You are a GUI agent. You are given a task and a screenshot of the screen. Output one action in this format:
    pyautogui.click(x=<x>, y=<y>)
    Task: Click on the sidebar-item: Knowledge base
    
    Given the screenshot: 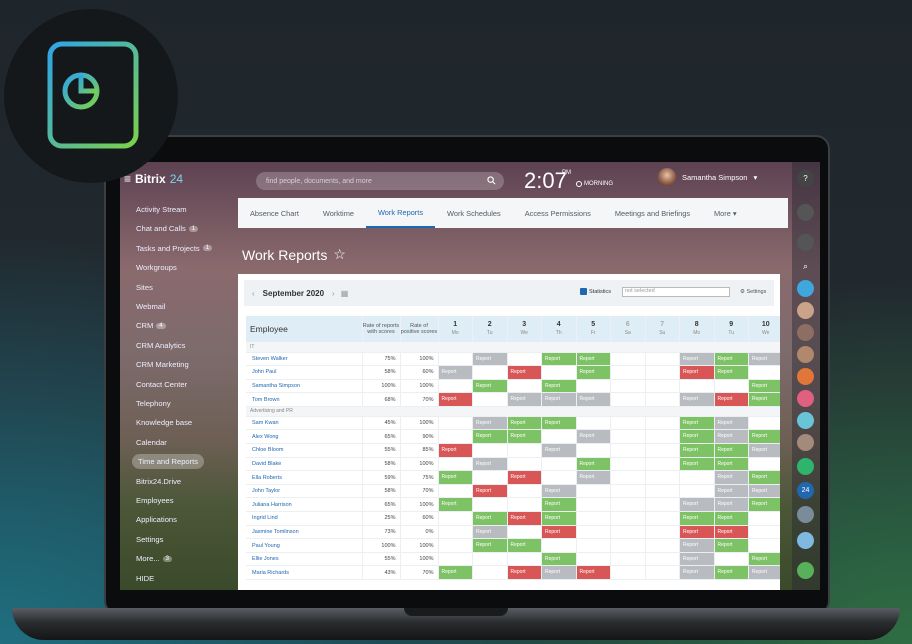 What is the action you would take?
    pyautogui.click(x=164, y=422)
    